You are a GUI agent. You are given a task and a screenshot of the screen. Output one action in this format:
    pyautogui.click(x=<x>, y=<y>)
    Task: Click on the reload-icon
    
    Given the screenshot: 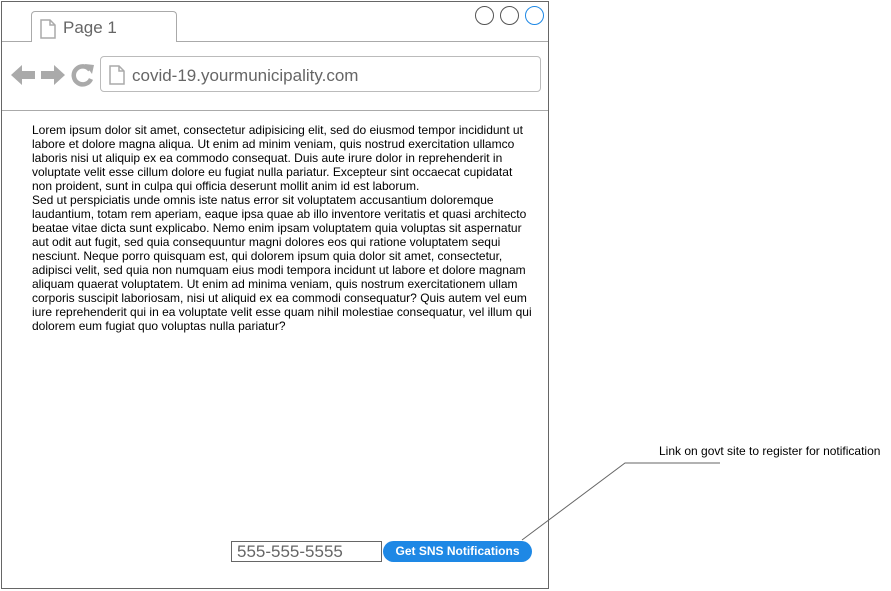 What is the action you would take?
    pyautogui.click(x=83, y=77)
    